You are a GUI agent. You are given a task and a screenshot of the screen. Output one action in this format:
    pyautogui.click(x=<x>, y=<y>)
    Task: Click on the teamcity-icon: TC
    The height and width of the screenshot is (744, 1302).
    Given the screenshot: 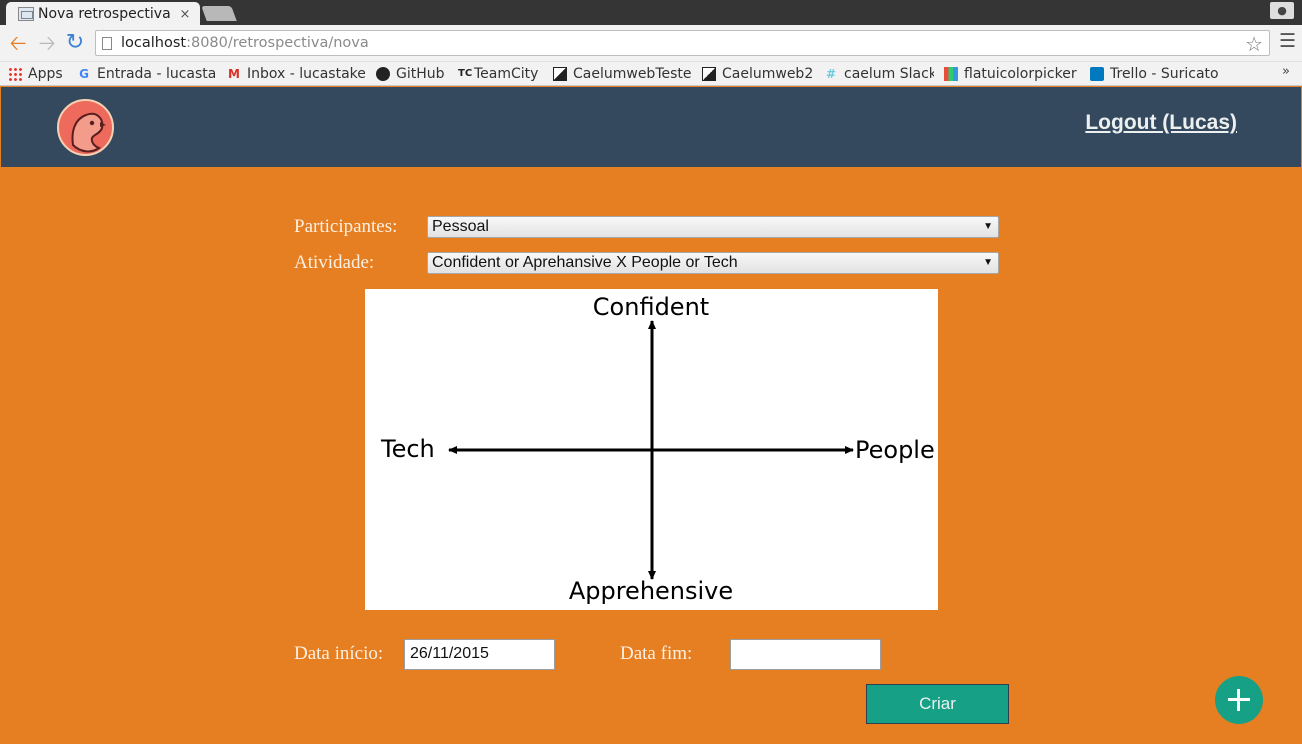 What is the action you would take?
    pyautogui.click(x=465, y=73)
    